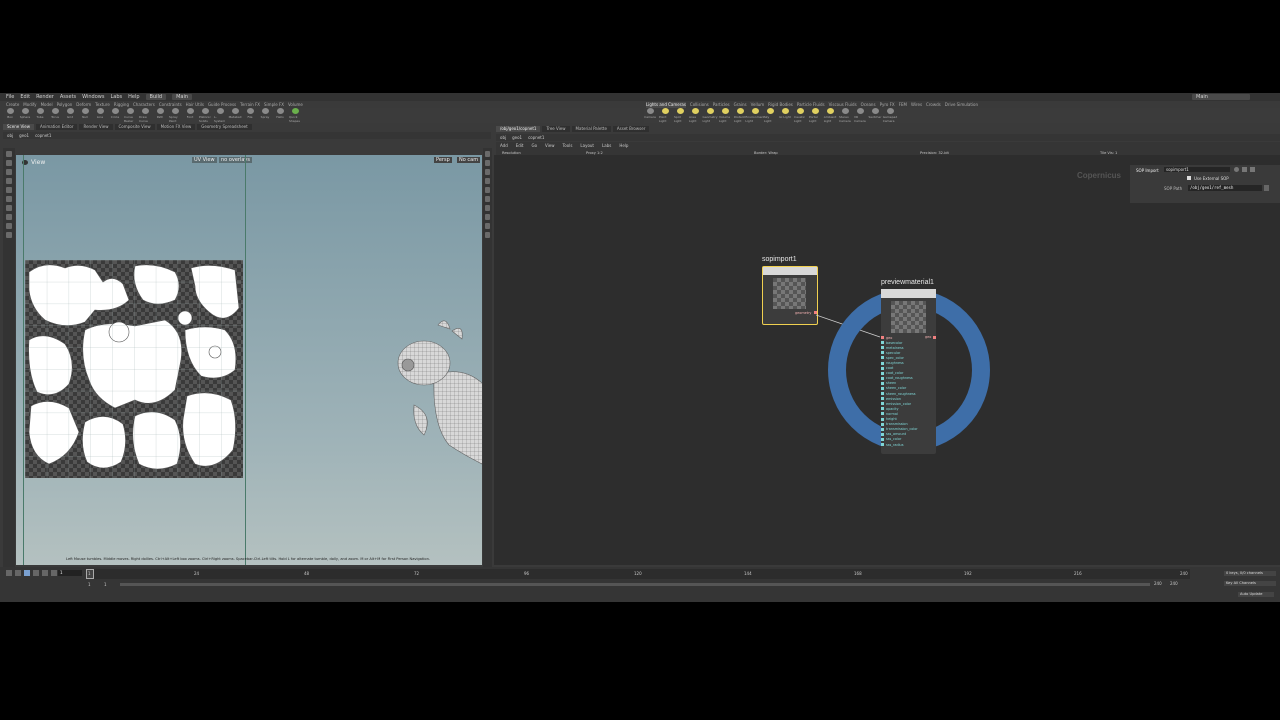 The width and height of the screenshot is (1280, 720). Describe the element at coordinates (890, 115) in the screenshot. I see `tool-gamepad-camera: Gamepad Camera` at that location.